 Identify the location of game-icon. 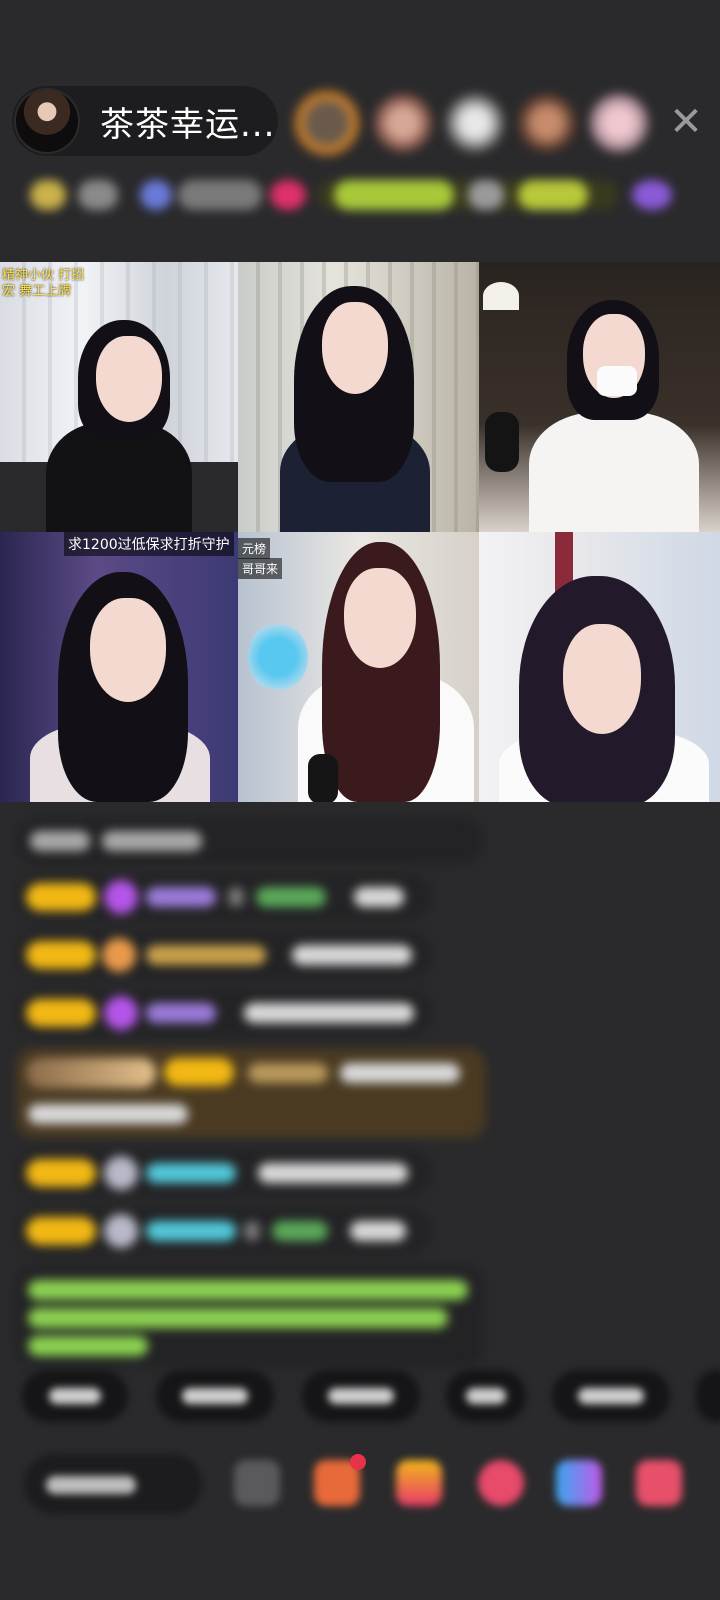
(579, 1483).